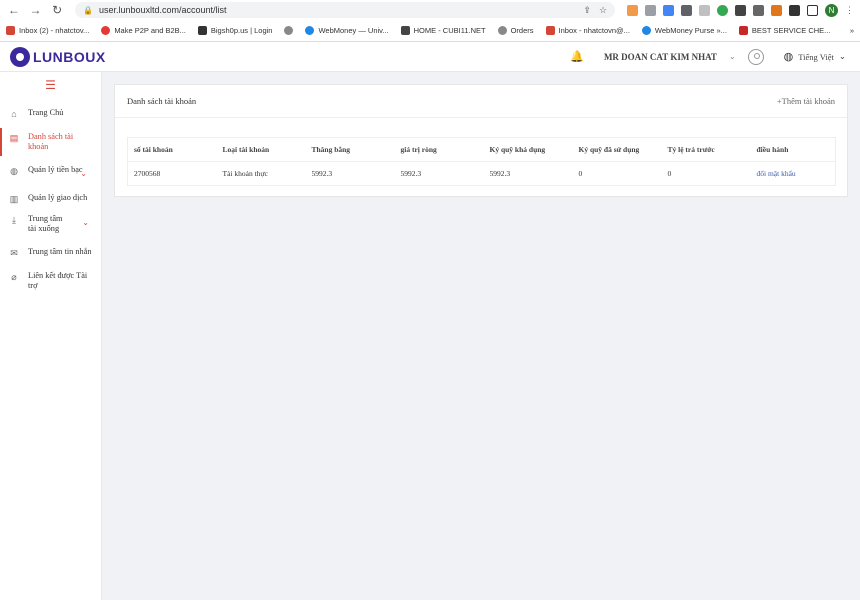 Image resolution: width=860 pixels, height=600 pixels. What do you see at coordinates (439, 149) in the screenshot?
I see `column-header: giá trị ròng` at bounding box center [439, 149].